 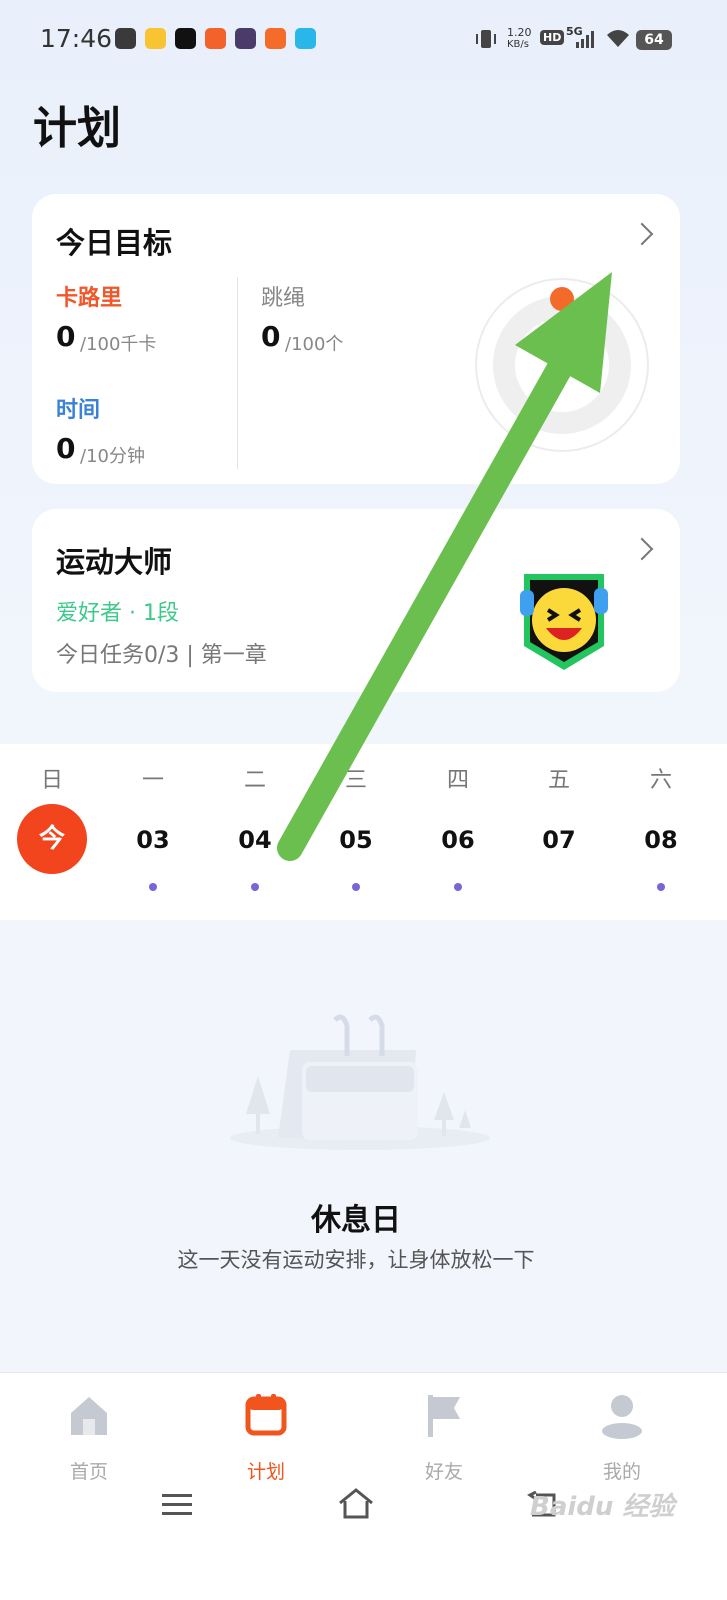 I want to click on calorie-unit: /100千卡, so click(x=118, y=344).